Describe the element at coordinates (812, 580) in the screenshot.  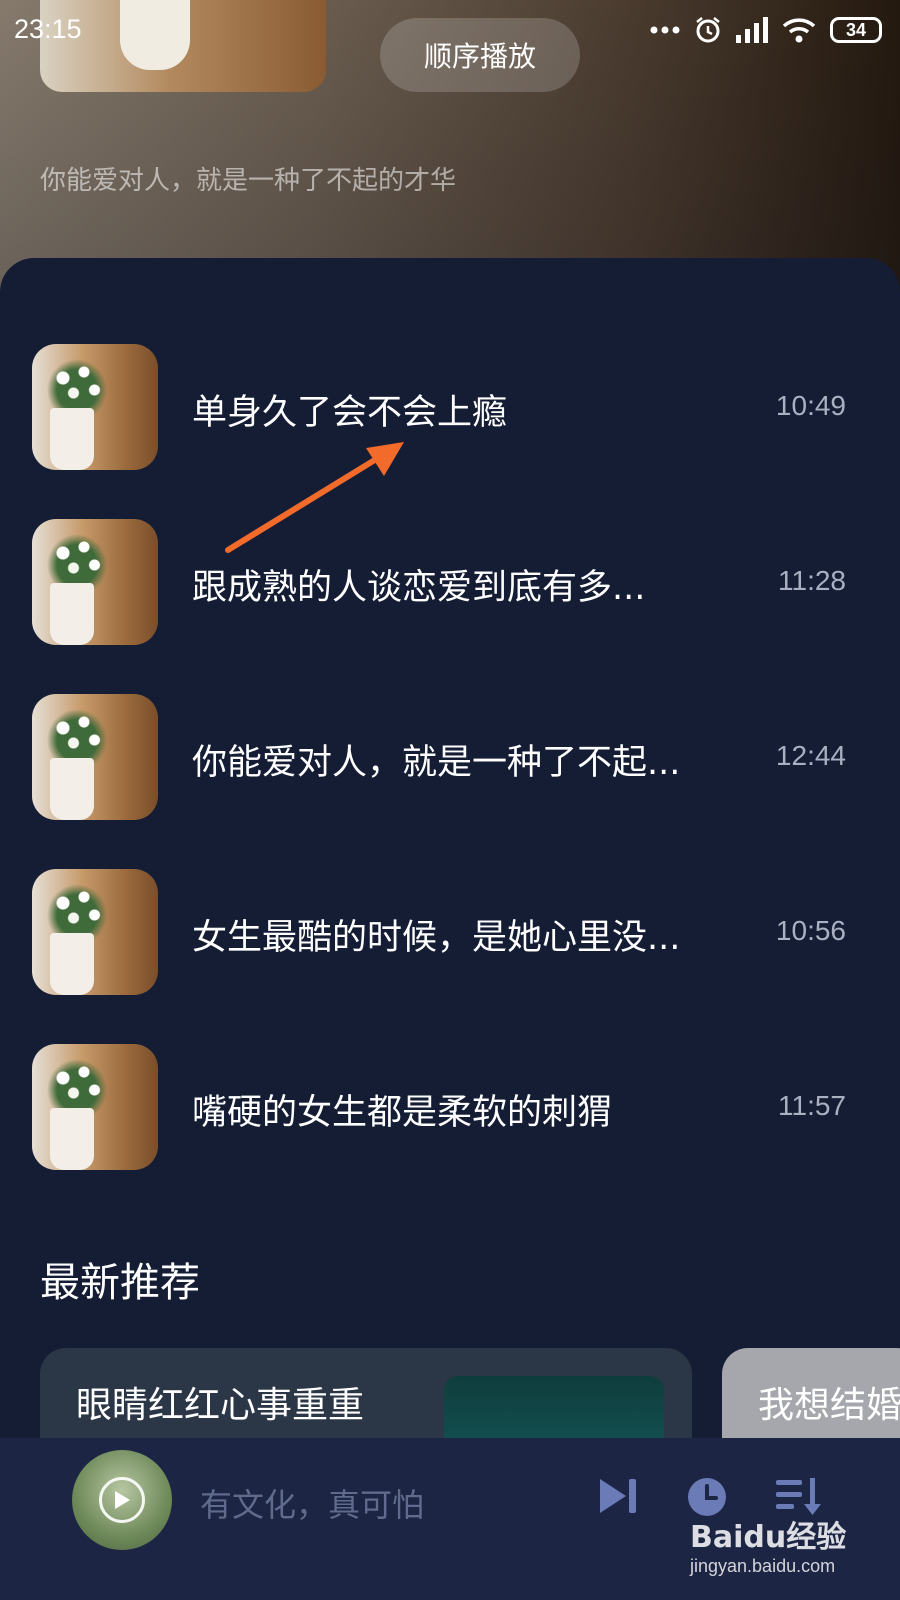
I see `track-duration: 11:28` at that location.